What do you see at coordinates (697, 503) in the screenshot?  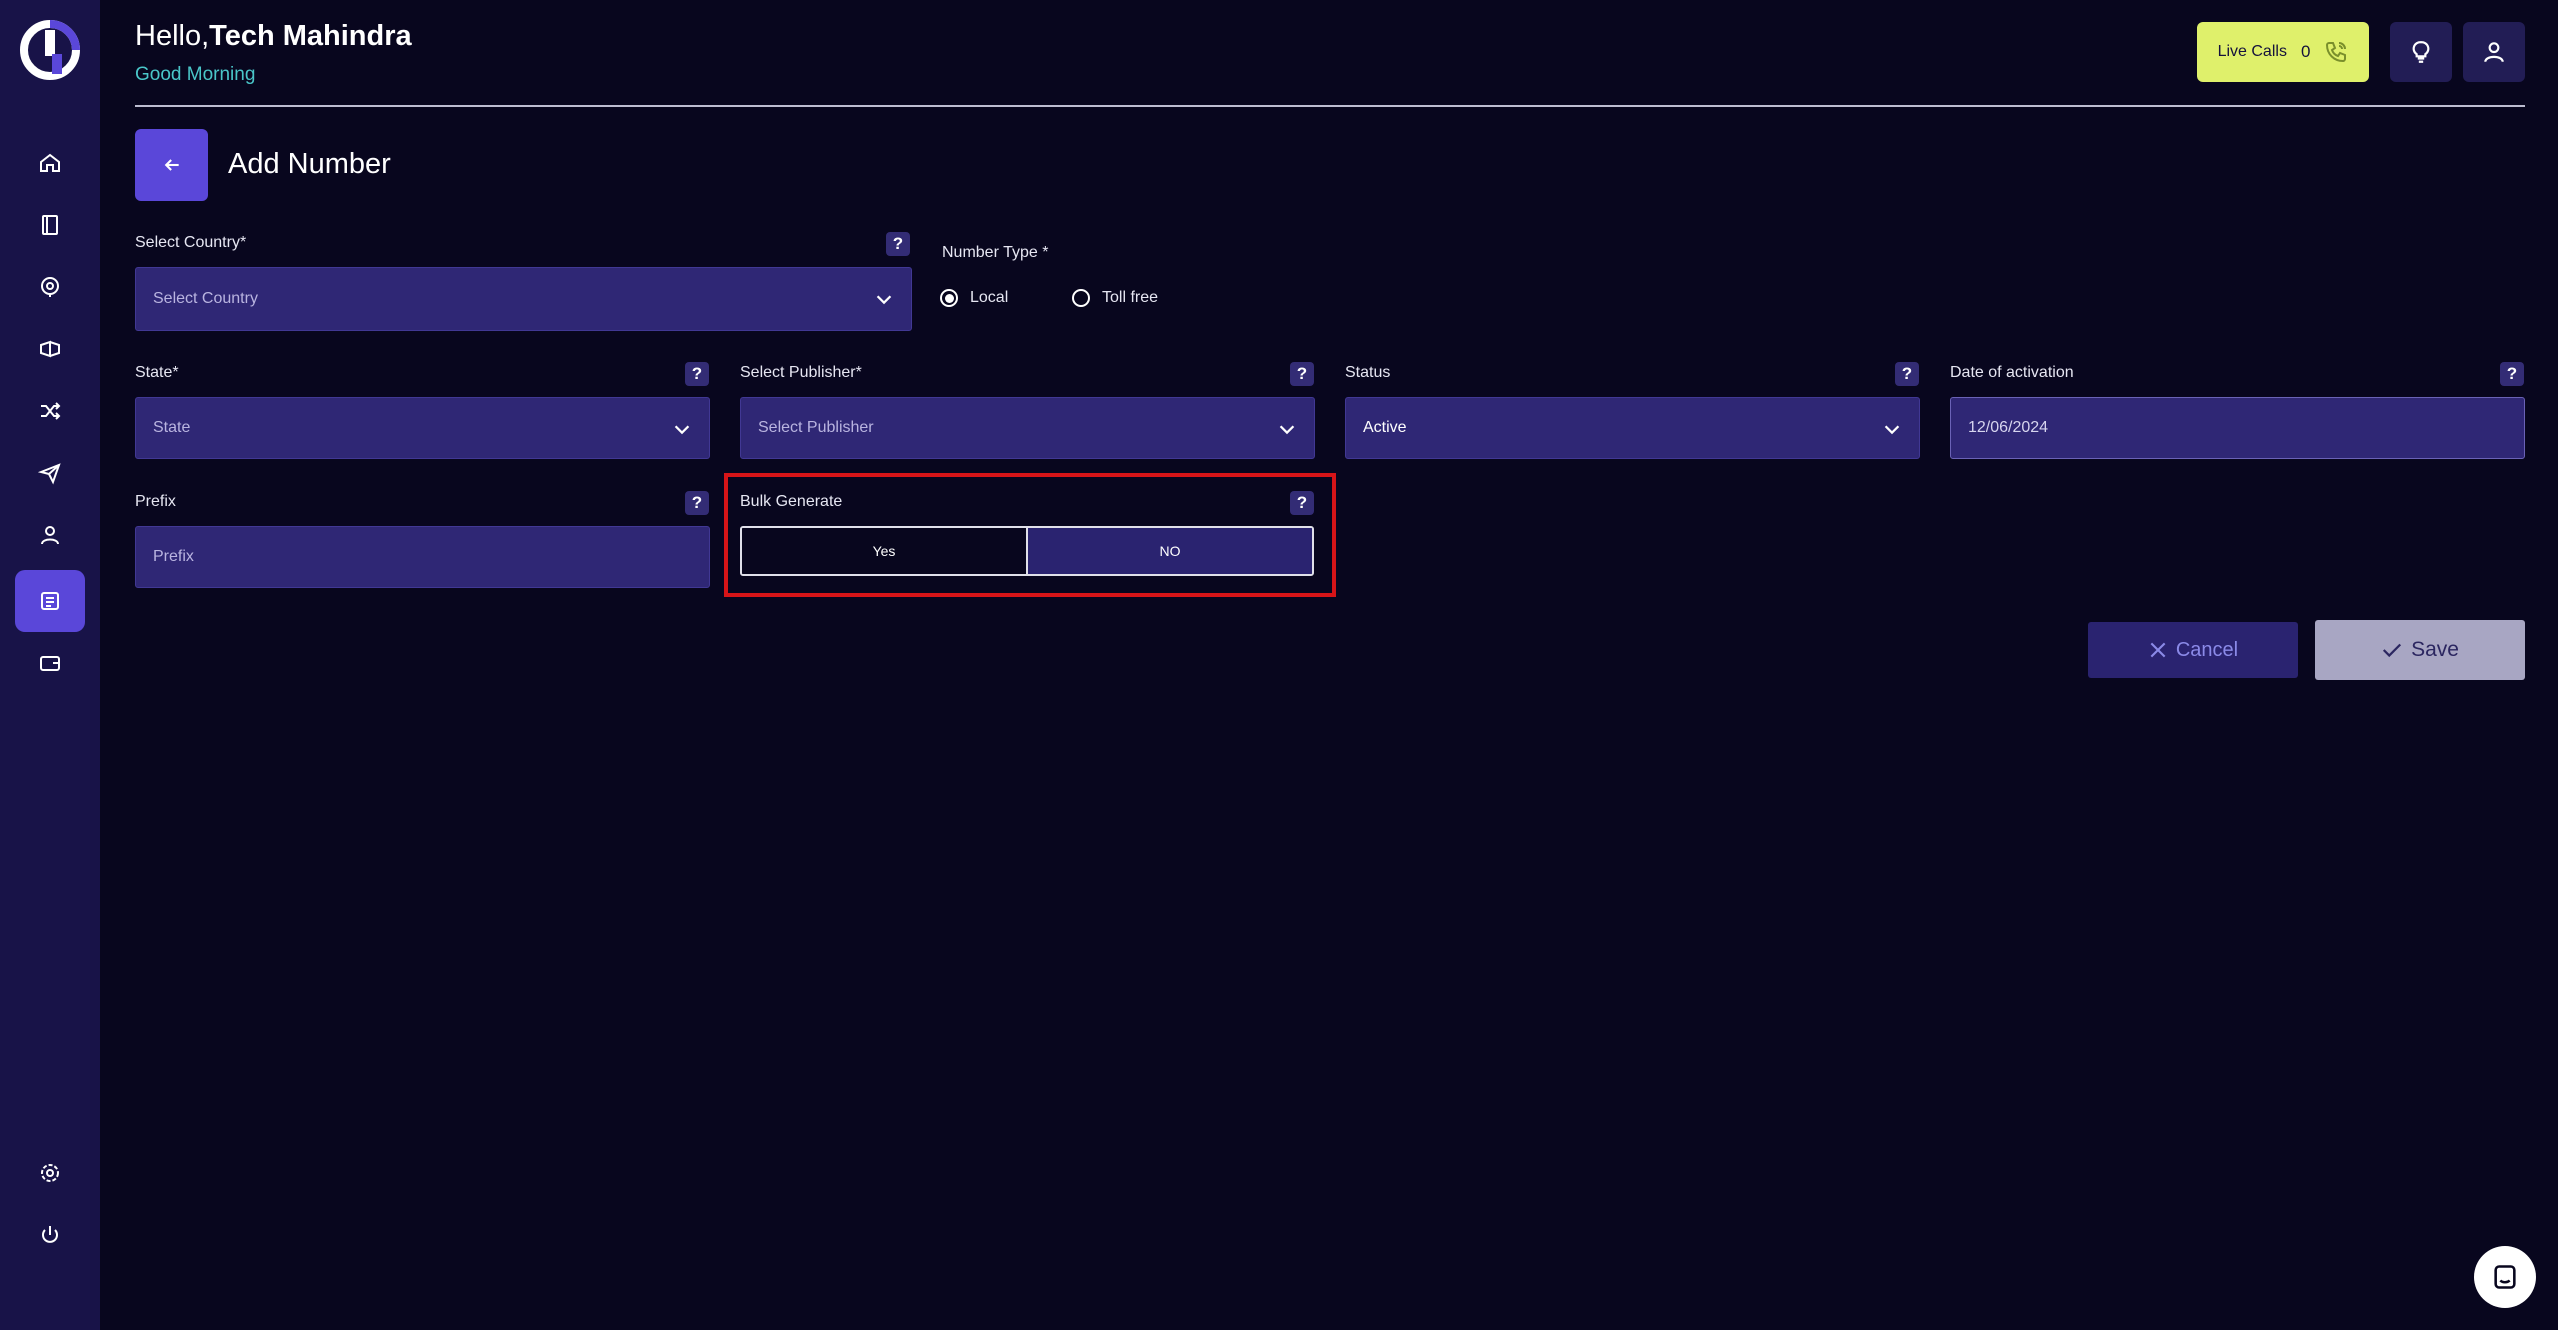 I see `prefix-help-icon: ?` at bounding box center [697, 503].